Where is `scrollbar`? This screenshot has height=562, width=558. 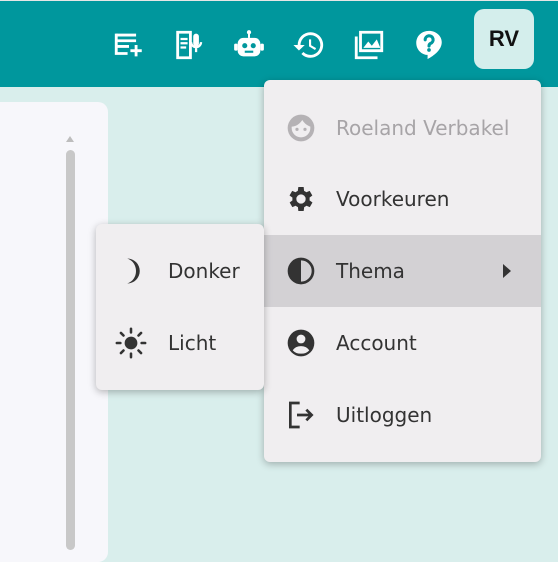 scrollbar is located at coordinates (70, 350).